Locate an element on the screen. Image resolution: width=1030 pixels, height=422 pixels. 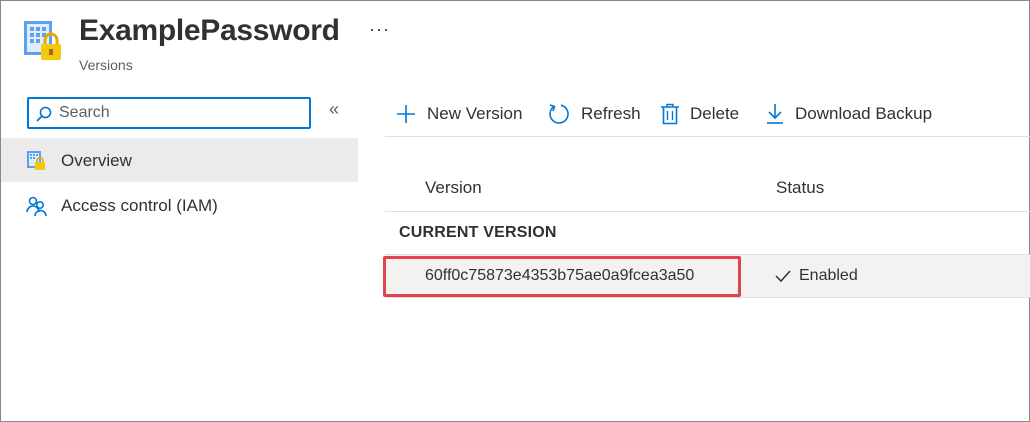
people-icon is located at coordinates (37, 206).